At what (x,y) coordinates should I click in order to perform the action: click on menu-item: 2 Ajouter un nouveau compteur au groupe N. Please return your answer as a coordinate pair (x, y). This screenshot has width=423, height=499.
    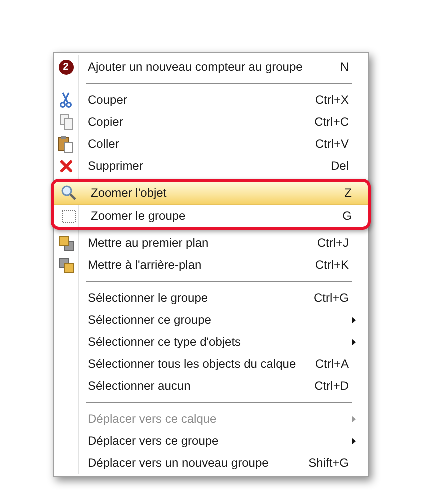
    Looking at the image, I should click on (211, 67).